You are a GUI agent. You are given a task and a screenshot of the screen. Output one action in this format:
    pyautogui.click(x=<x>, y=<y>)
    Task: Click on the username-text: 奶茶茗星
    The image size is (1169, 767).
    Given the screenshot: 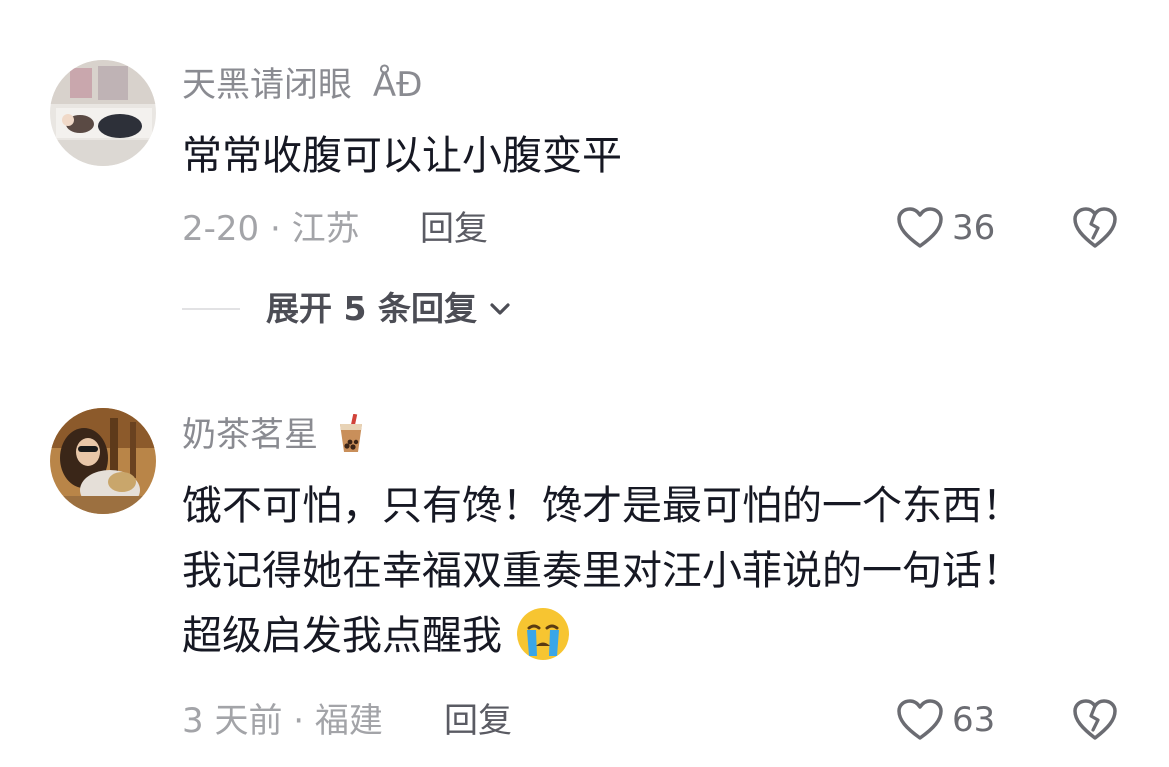 What is the action you would take?
    pyautogui.click(x=250, y=435)
    